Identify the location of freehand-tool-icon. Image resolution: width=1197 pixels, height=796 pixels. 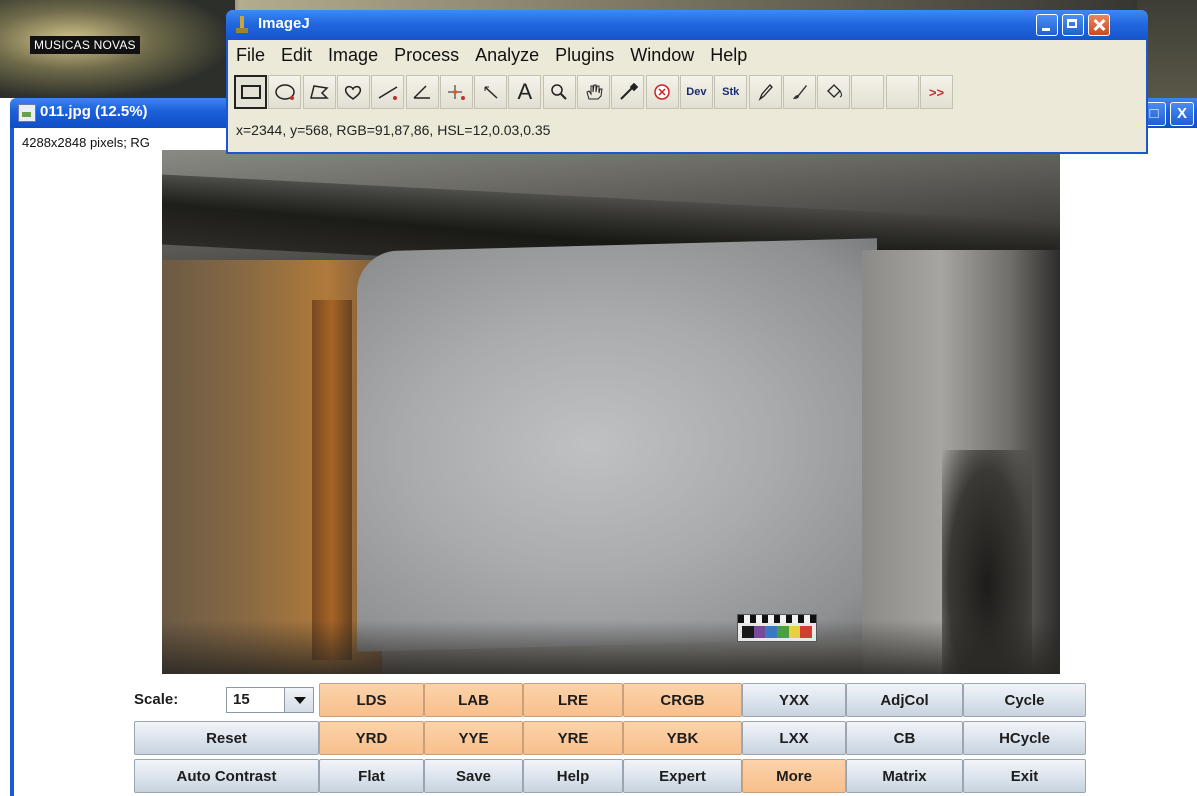
(353, 92).